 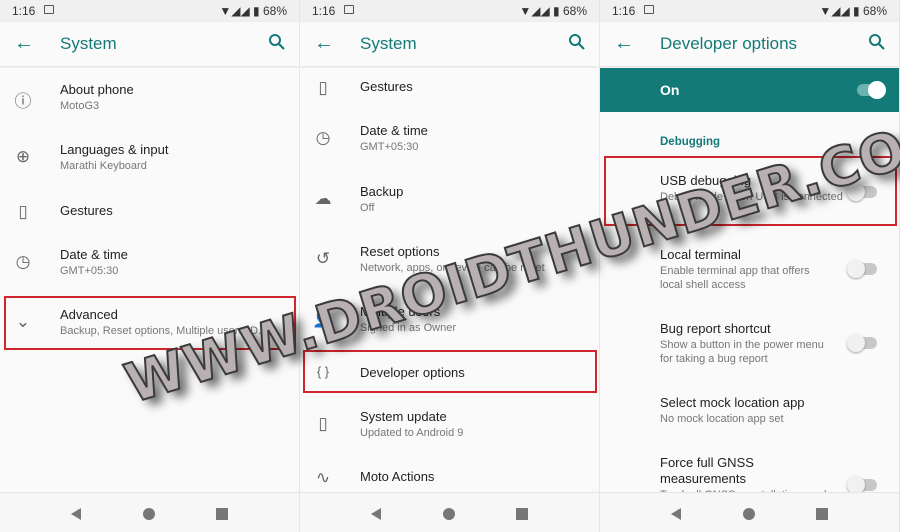 What do you see at coordinates (715, 328) in the screenshot?
I see `item-title: Bug report shortcut` at bounding box center [715, 328].